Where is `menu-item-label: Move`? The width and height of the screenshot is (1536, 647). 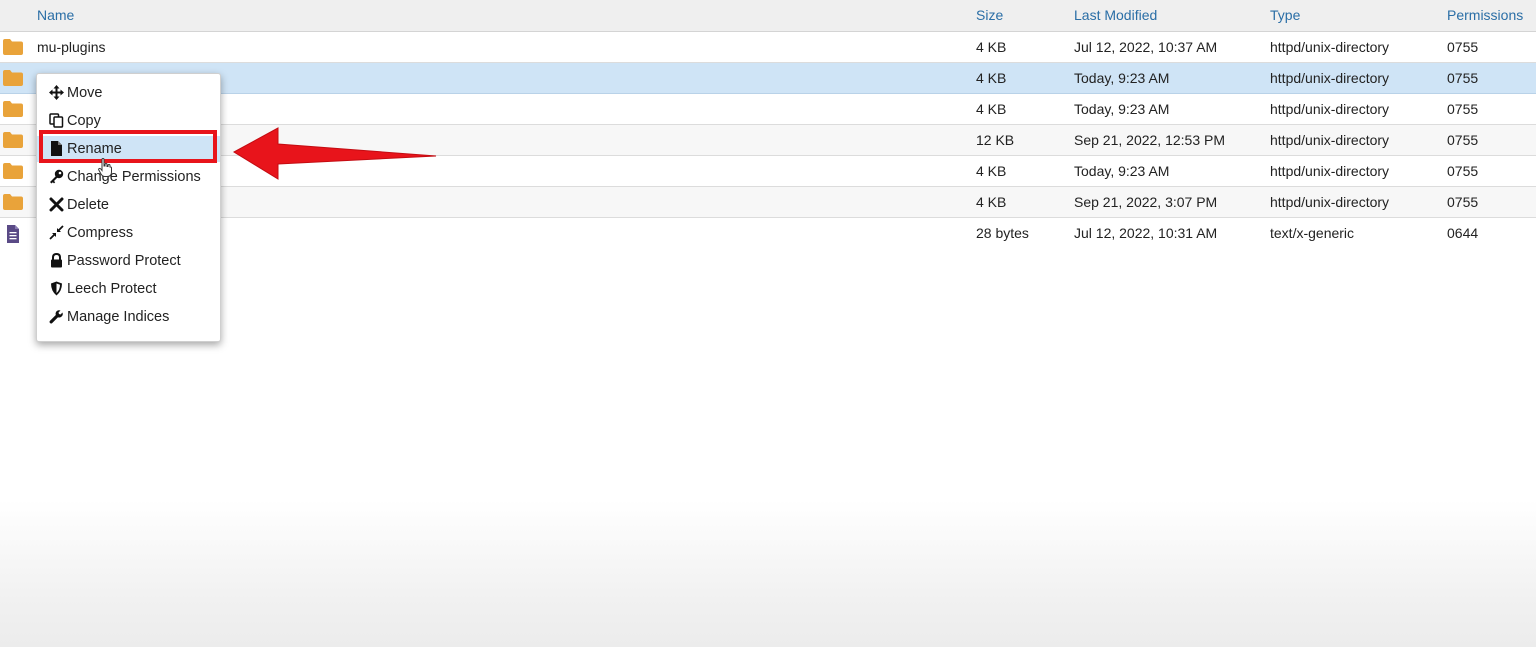
menu-item-label: Move is located at coordinates (85, 93).